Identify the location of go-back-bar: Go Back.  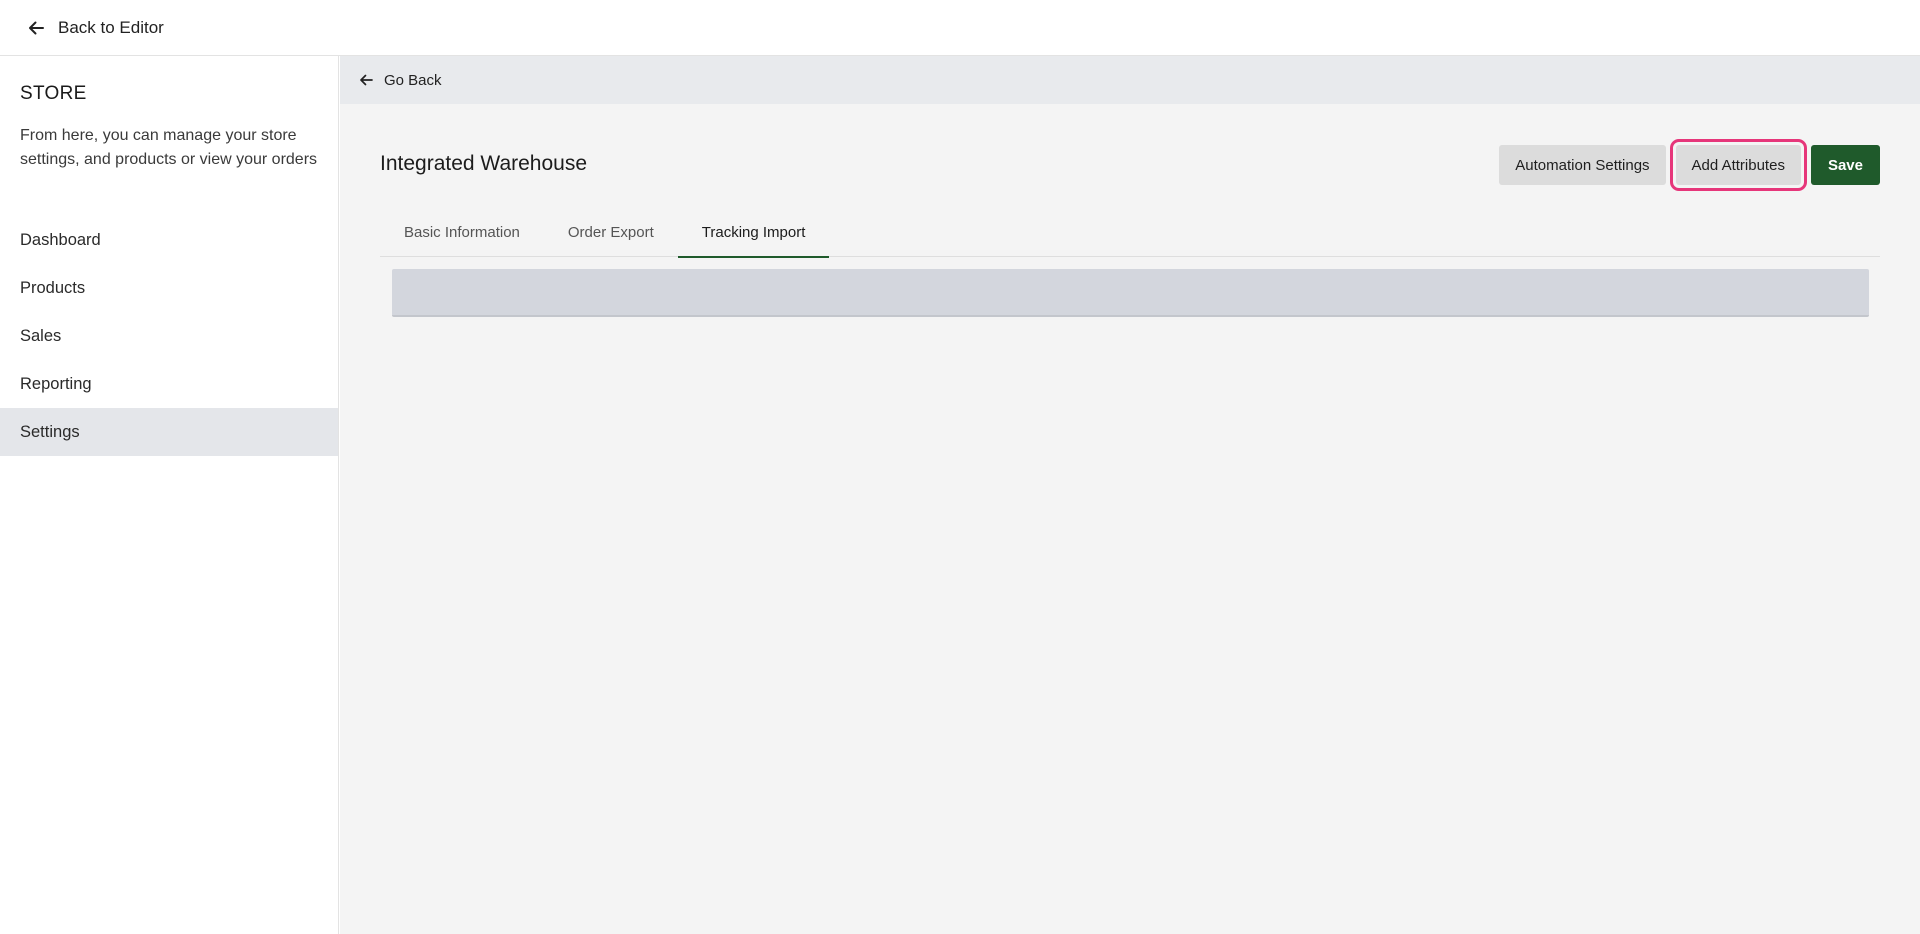
(1130, 80).